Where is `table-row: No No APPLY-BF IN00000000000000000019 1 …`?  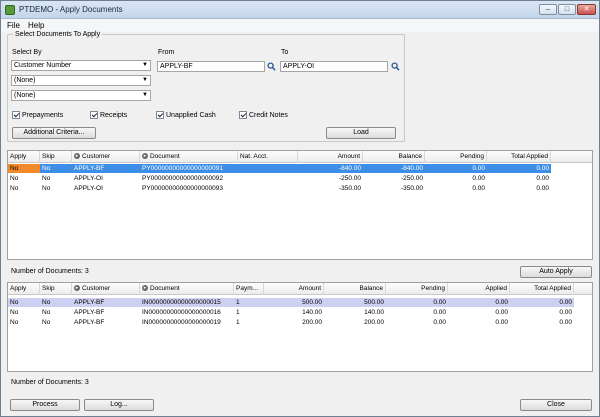 table-row: No No APPLY-BF IN00000000000000000019 1 … is located at coordinates (291, 322).